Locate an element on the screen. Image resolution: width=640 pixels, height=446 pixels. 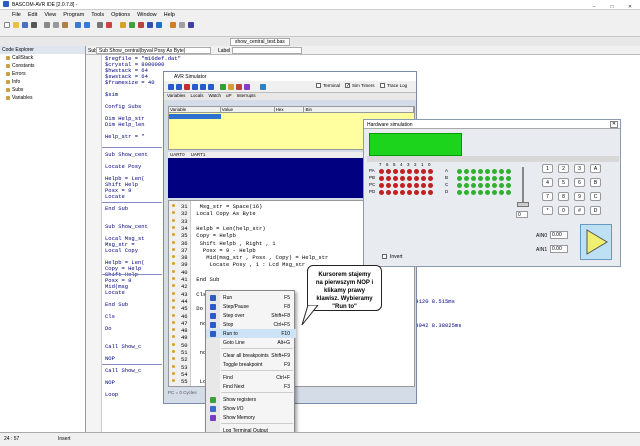
keypad-key: 7 is located at coordinates (547, 196).